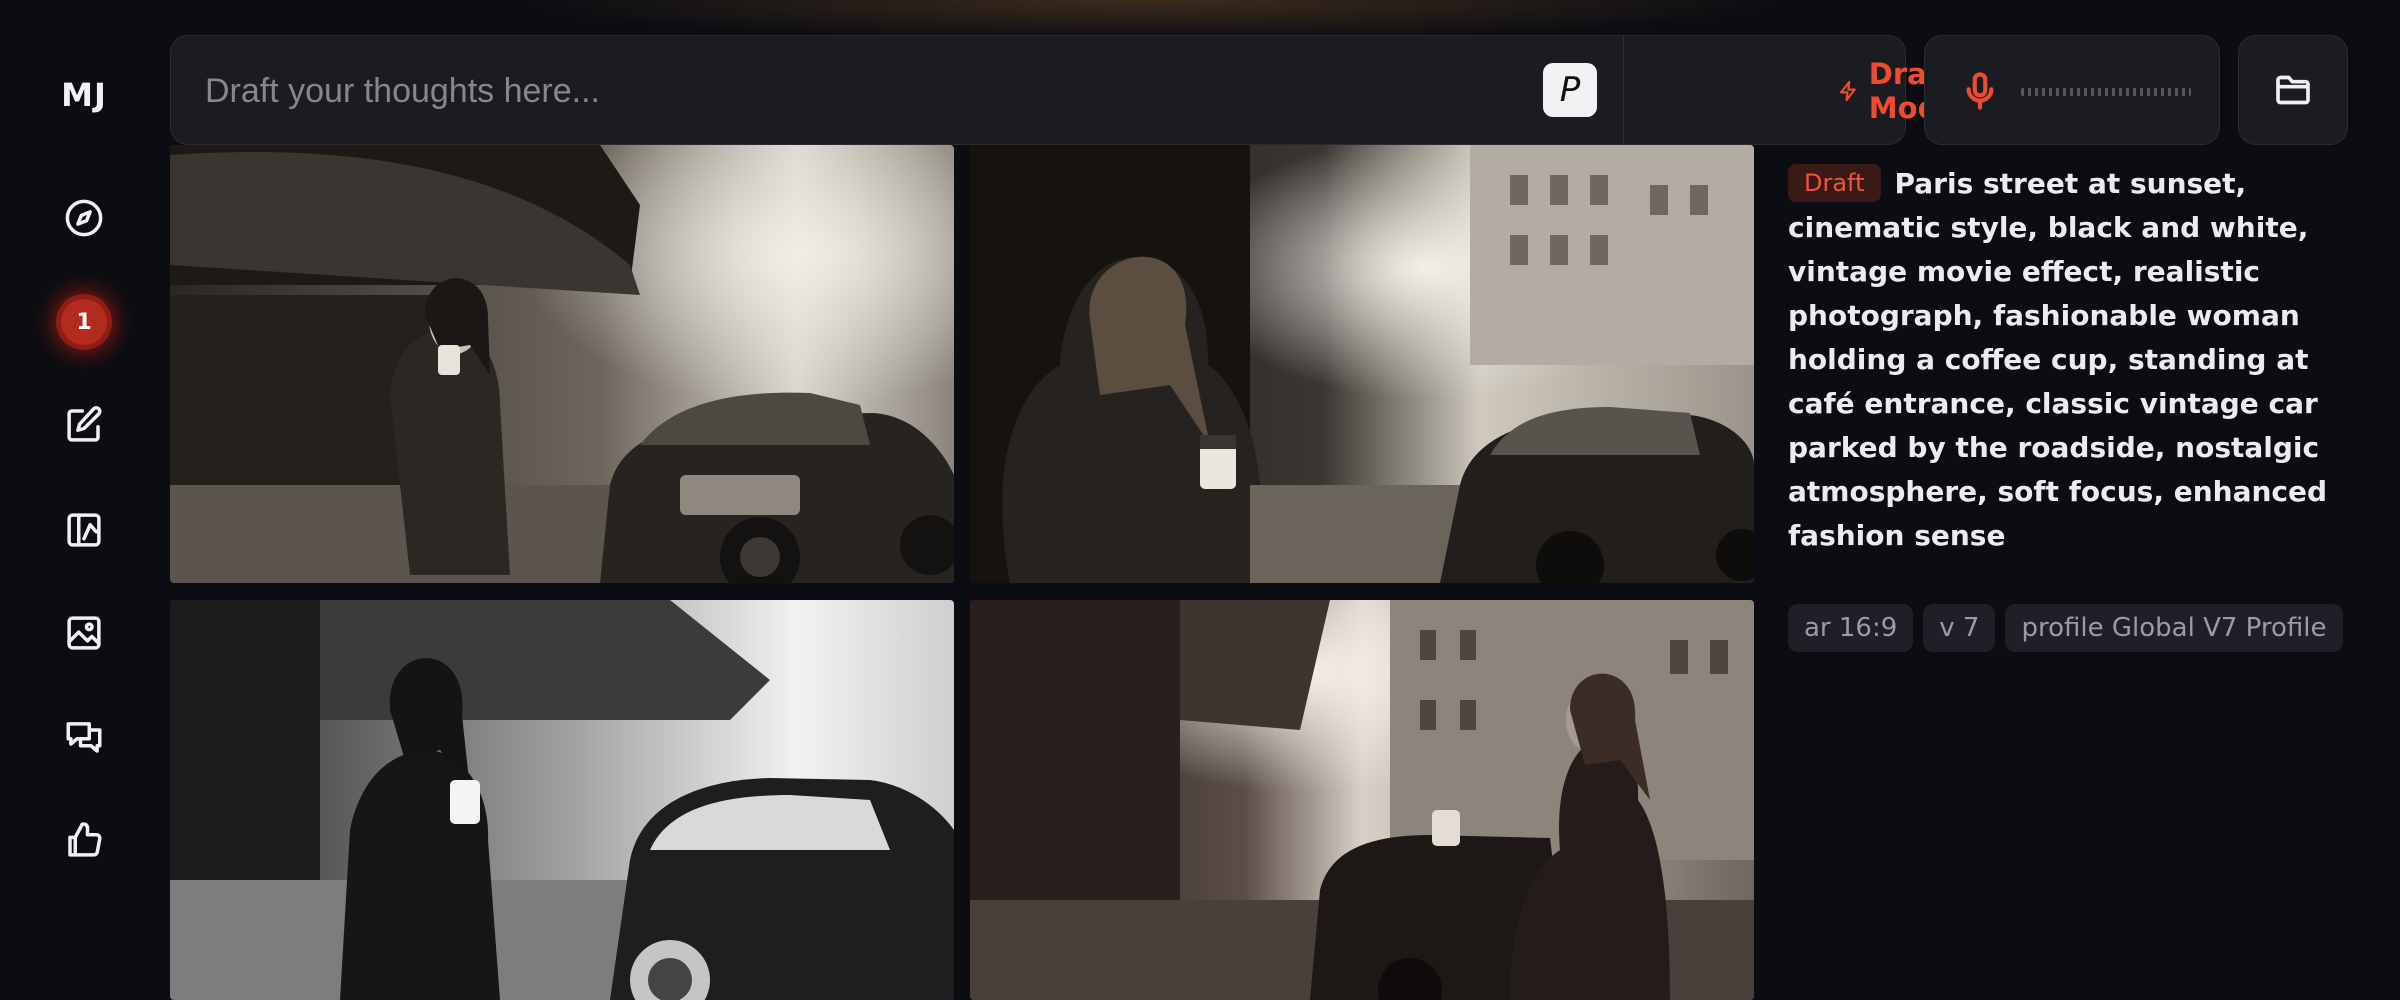 This screenshot has width=2400, height=1000. I want to click on sidebar-item-edit, so click(84, 425).